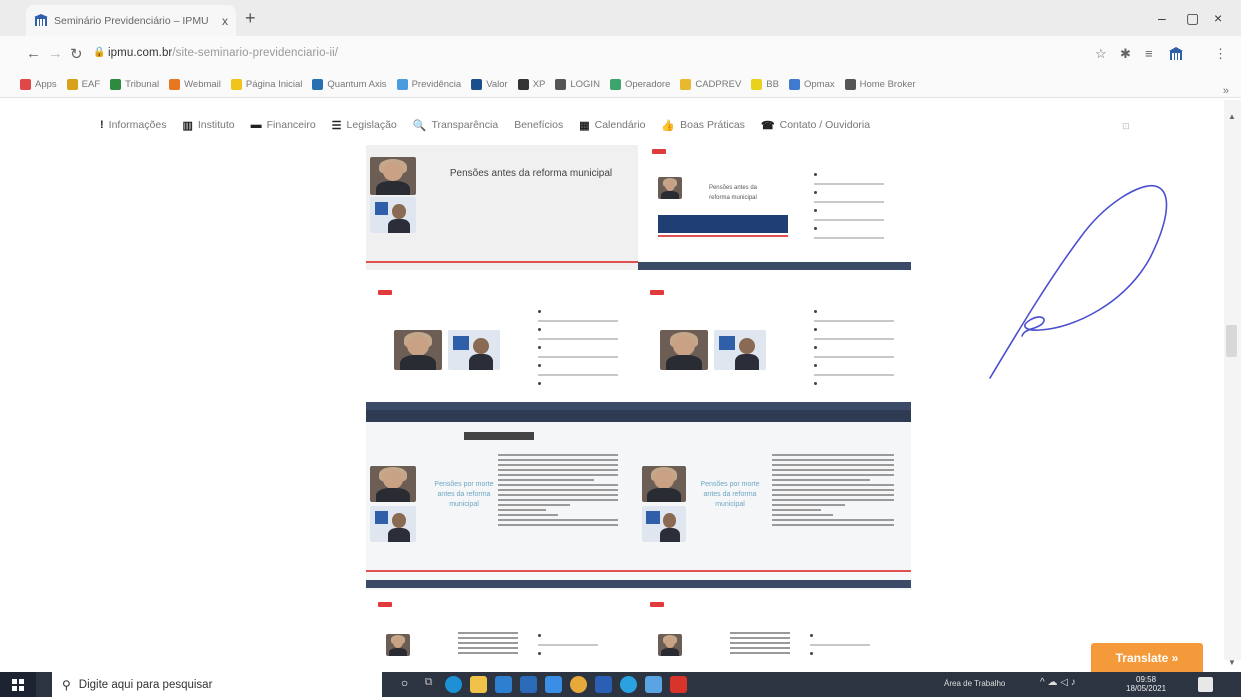 This screenshot has width=1241, height=697. What do you see at coordinates (1058, 682) in the screenshot?
I see `tray-icons: ^ ☁ ◁ ♪` at bounding box center [1058, 682].